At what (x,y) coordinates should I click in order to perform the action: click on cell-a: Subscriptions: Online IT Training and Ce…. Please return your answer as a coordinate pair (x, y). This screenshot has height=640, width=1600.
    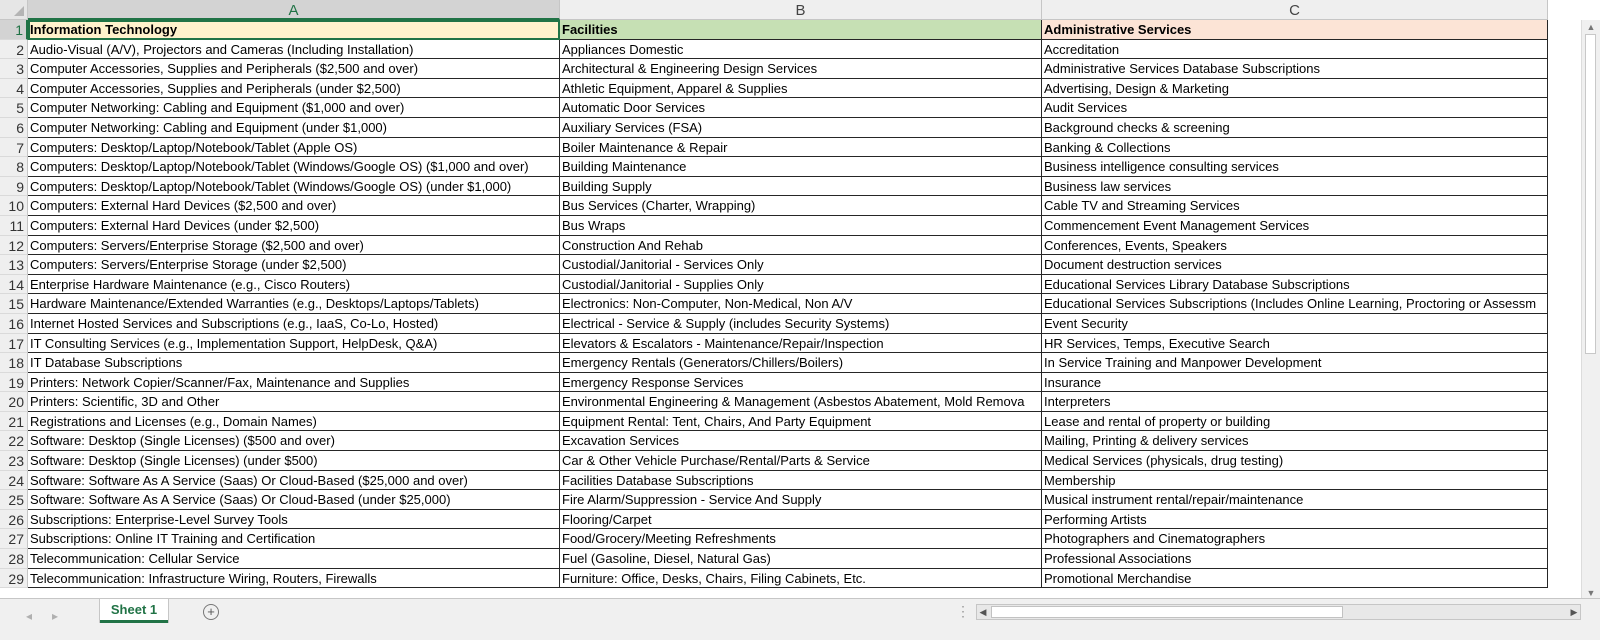
    Looking at the image, I should click on (294, 539).